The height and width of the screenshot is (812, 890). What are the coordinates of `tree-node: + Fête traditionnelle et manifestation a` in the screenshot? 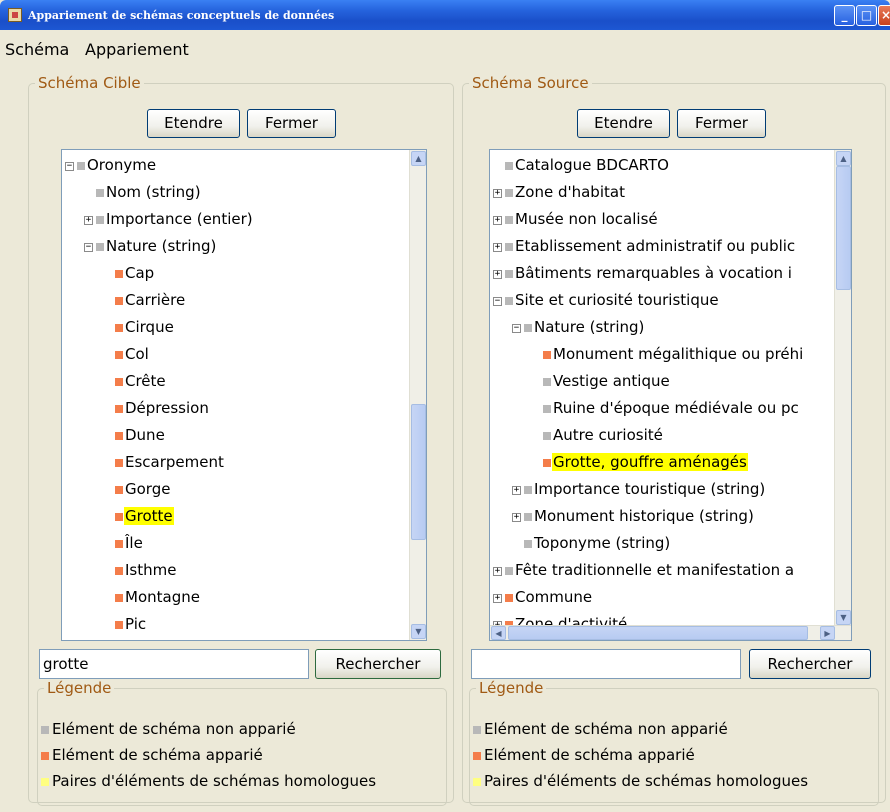 It's located at (670, 570).